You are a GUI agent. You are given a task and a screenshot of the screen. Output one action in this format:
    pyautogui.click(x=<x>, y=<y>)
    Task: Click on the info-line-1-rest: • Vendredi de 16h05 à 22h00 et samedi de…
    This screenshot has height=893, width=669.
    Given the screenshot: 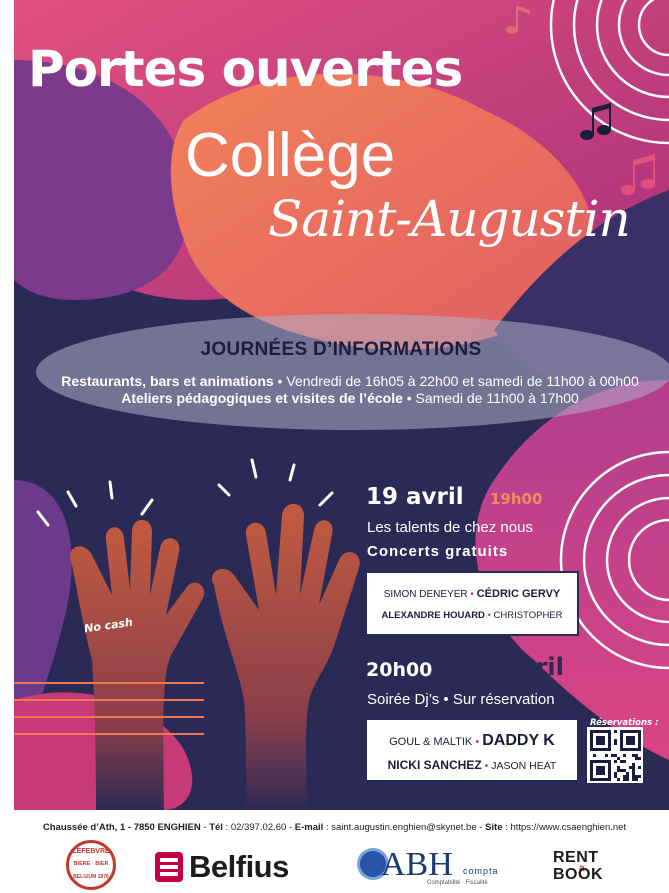 What is the action you would take?
    pyautogui.click(x=456, y=381)
    